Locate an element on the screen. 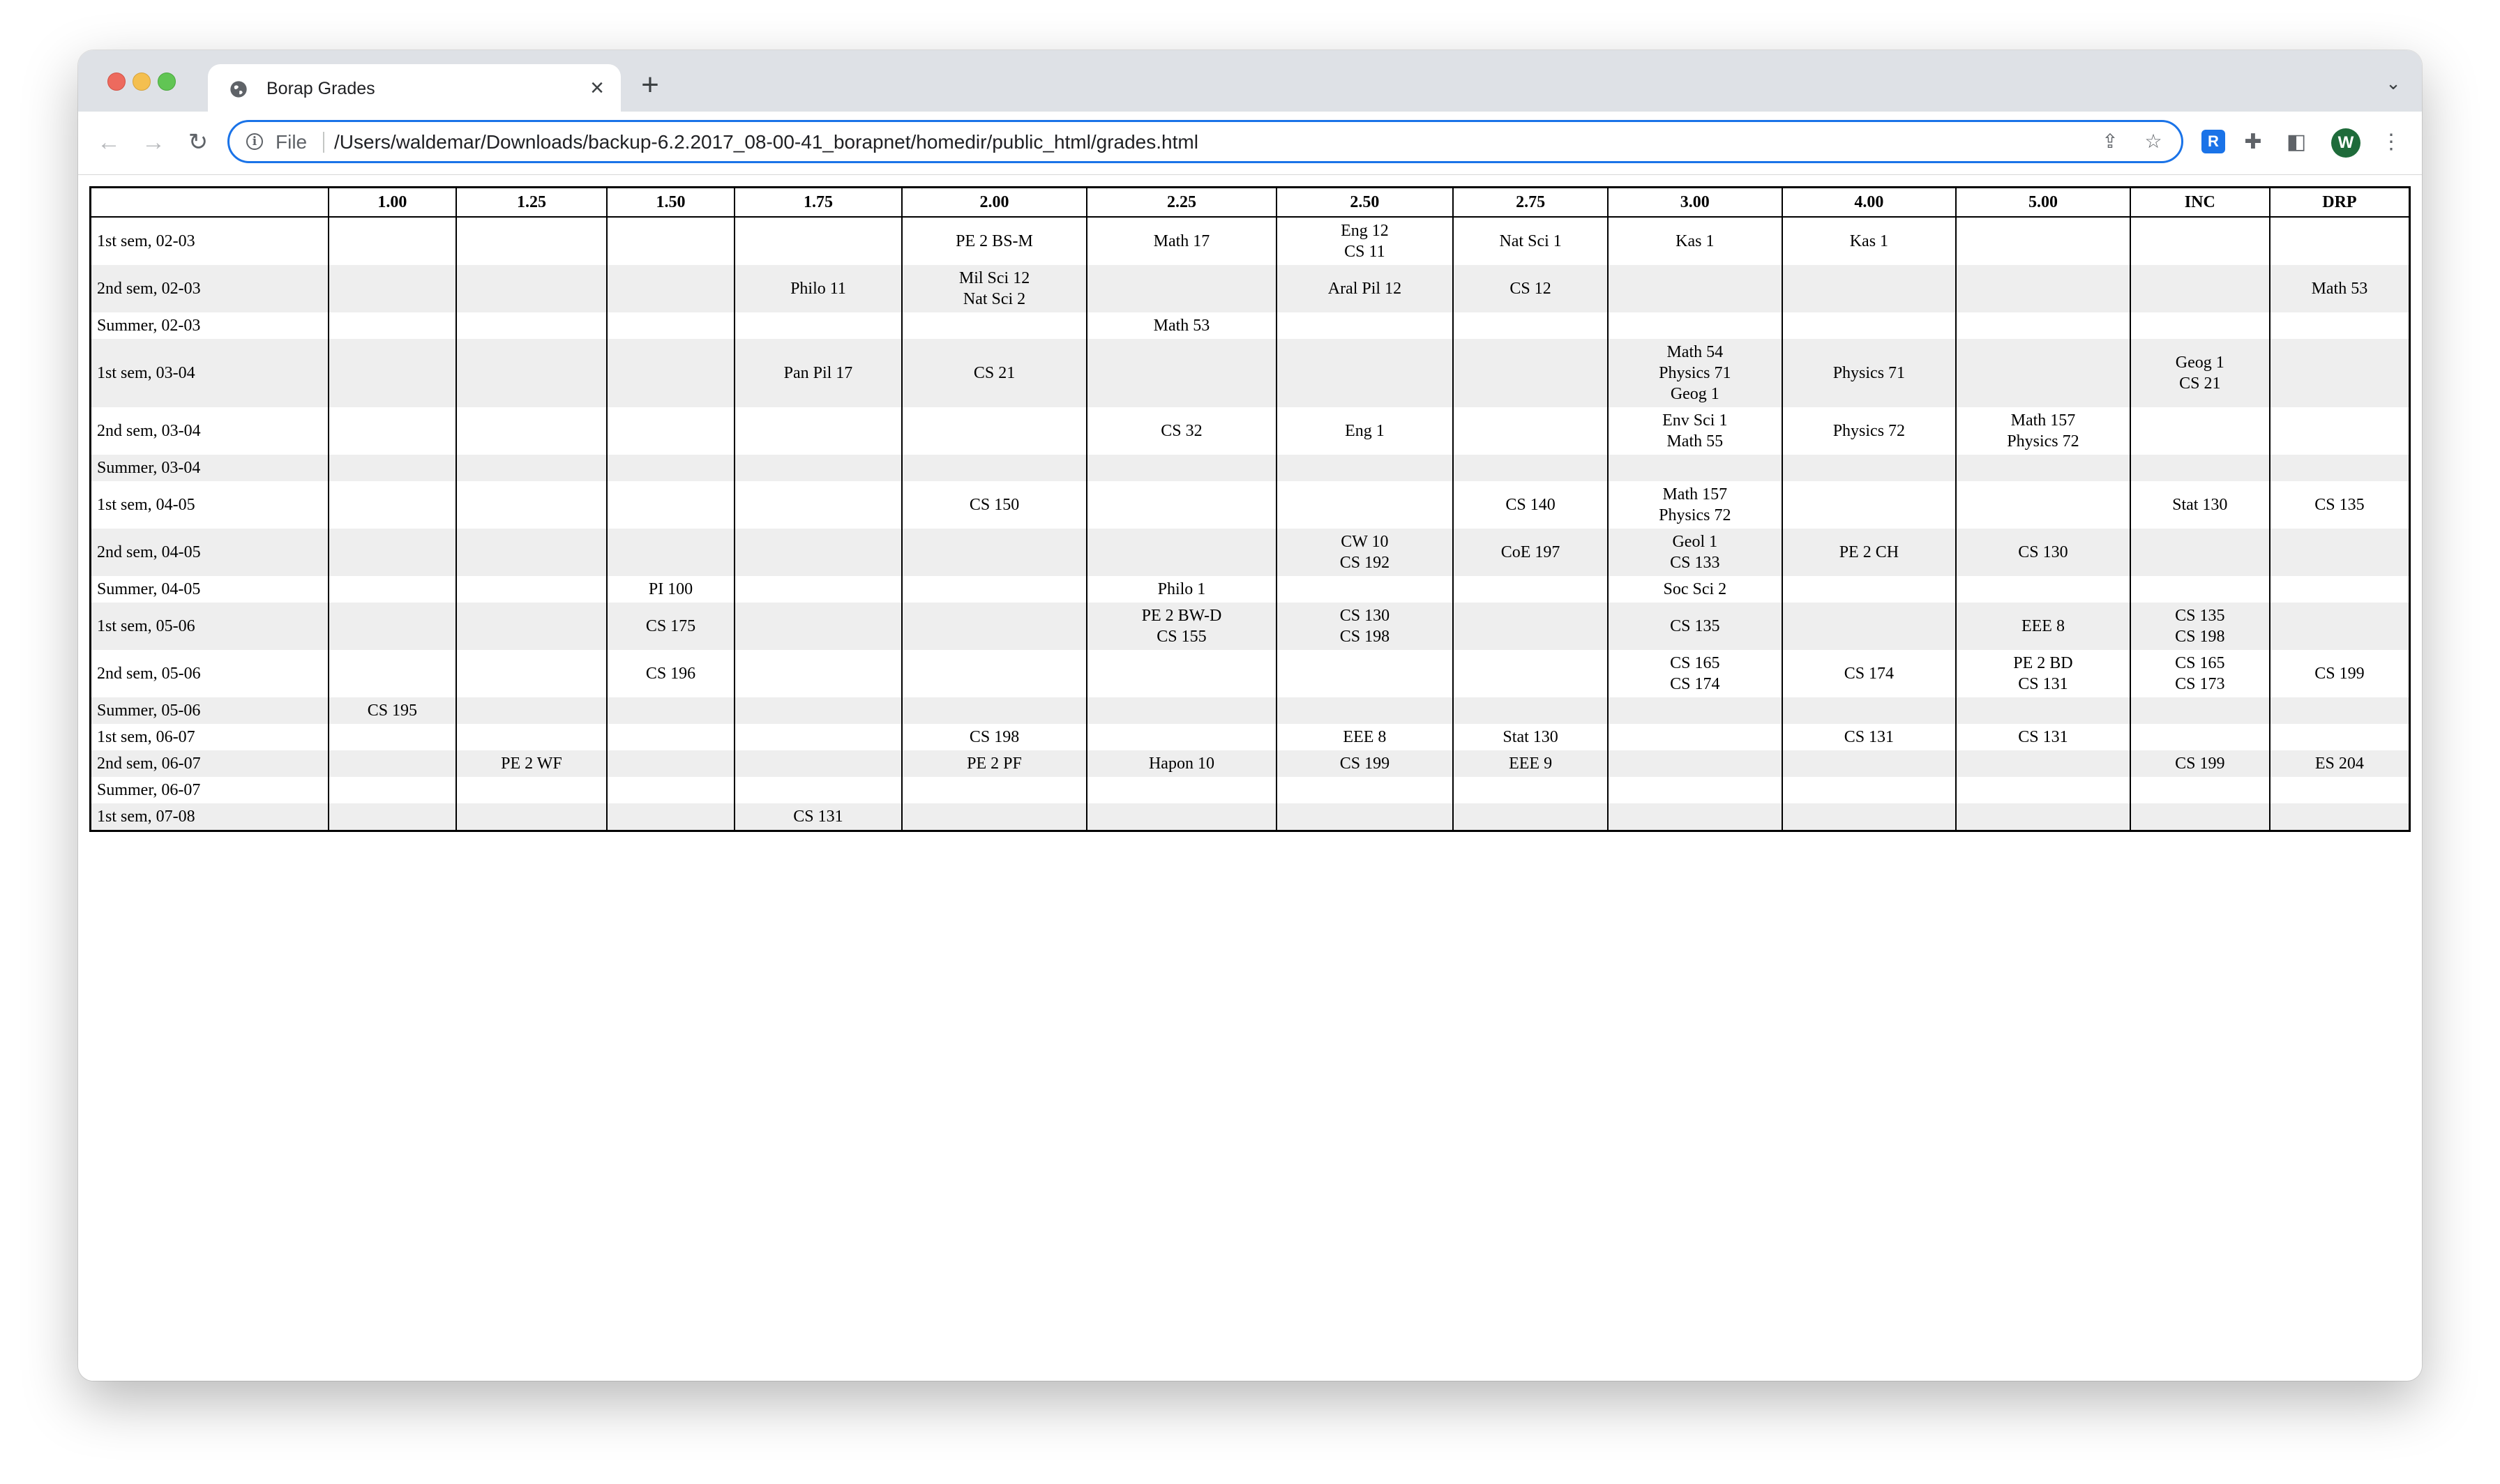  side-panel-icon: ◧ is located at coordinates (2296, 142).